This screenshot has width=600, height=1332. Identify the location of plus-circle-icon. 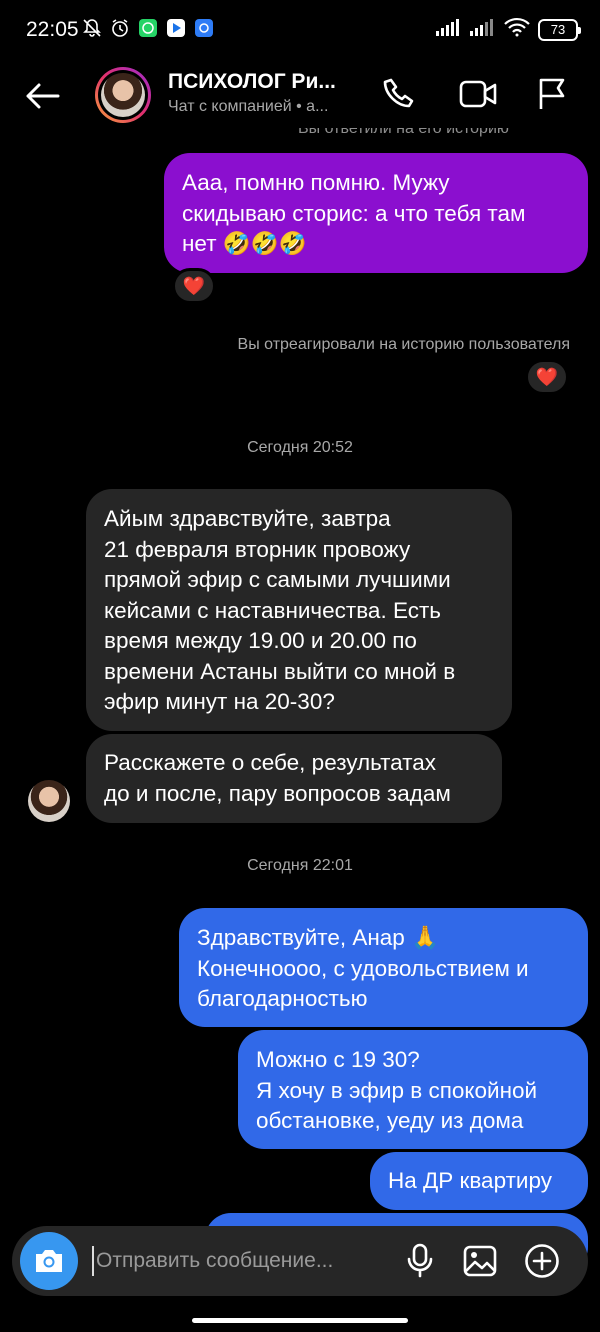
(542, 1261).